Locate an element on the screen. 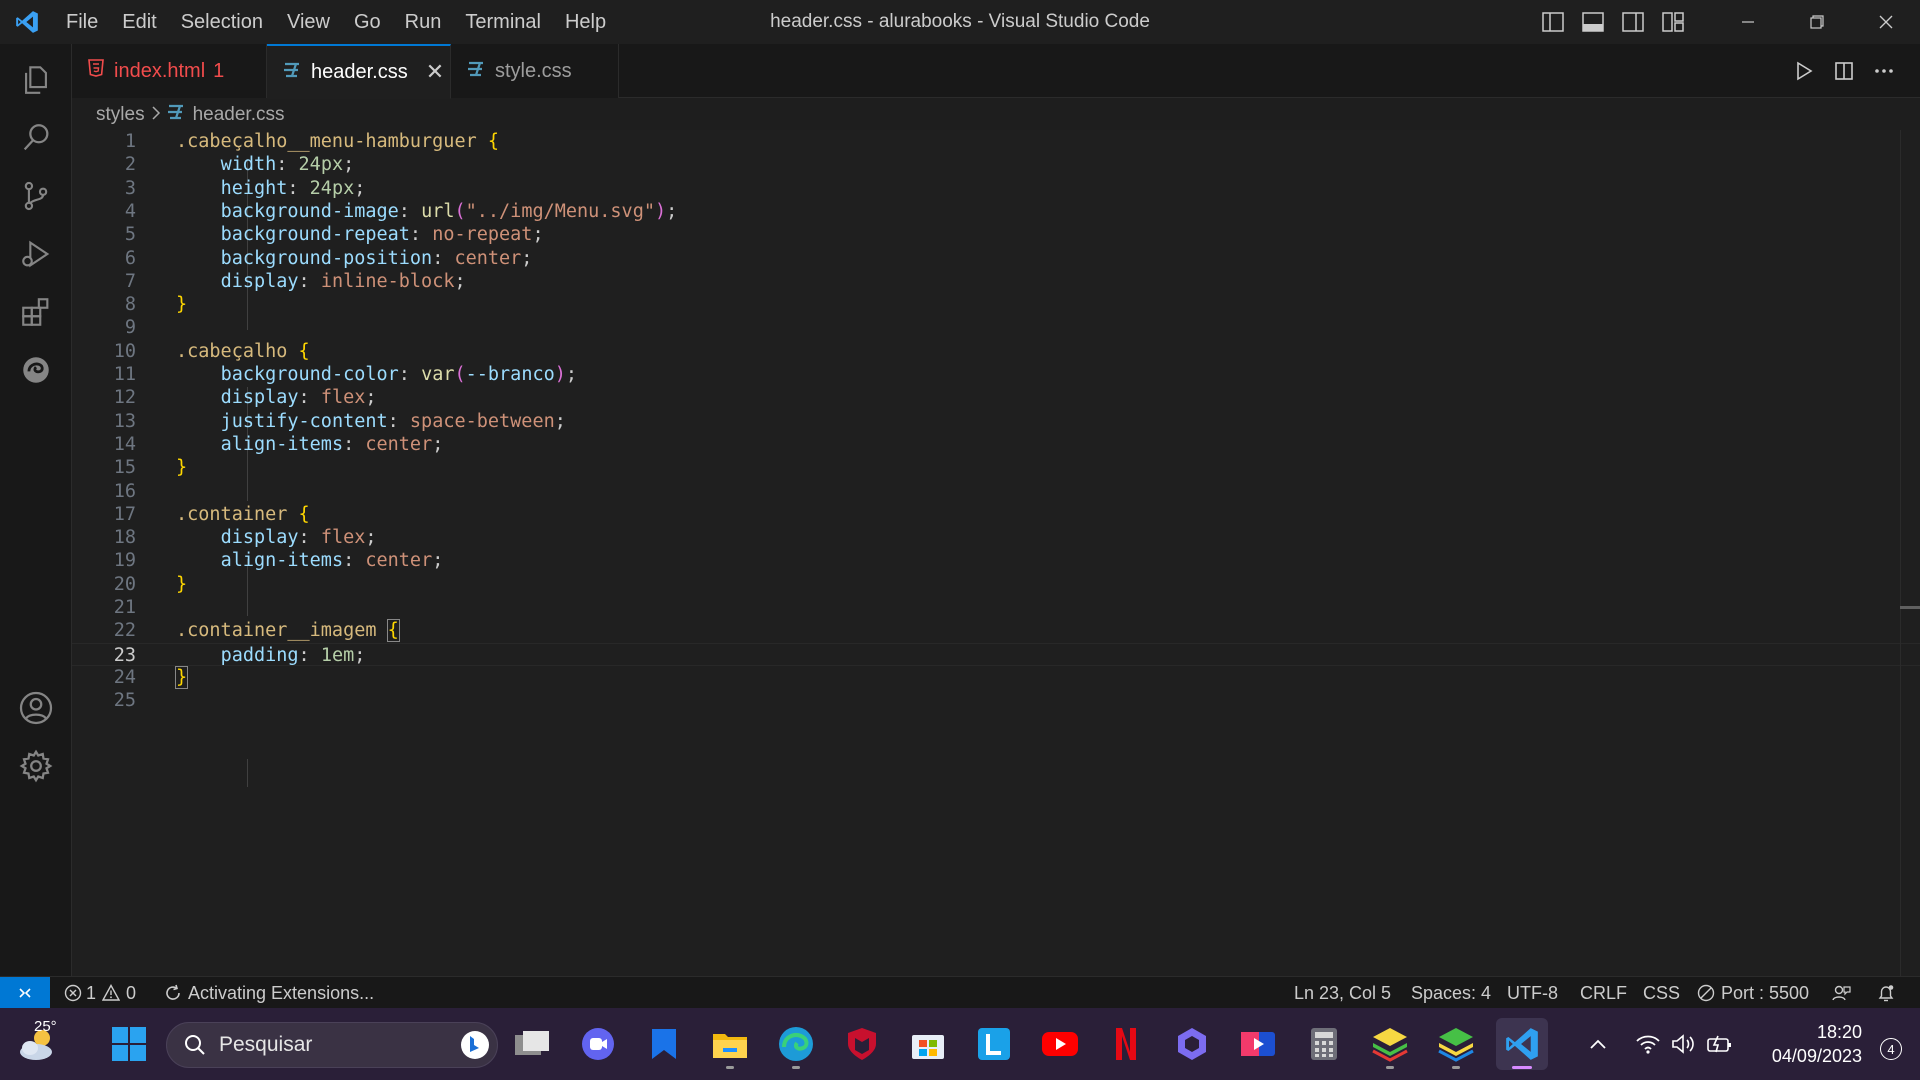 This screenshot has height=1080, width=1920. menu-selection: Selection is located at coordinates (222, 22).